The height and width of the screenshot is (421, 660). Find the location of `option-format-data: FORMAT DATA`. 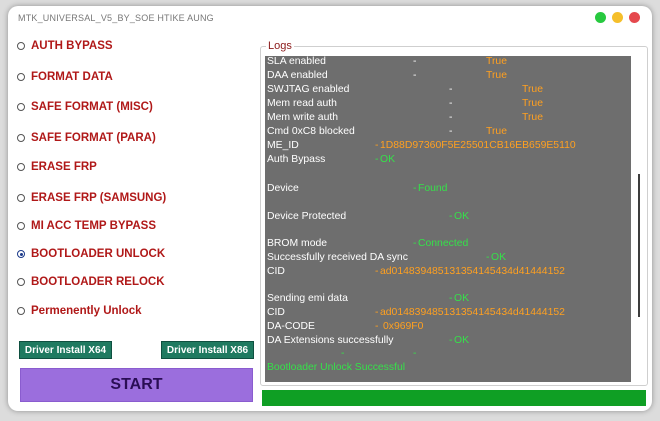

option-format-data: FORMAT DATA is located at coordinates (65, 77).